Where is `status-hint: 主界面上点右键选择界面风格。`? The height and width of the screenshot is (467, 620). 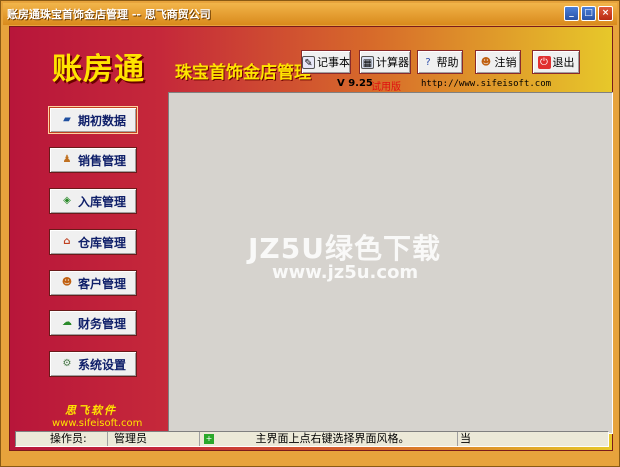
status-hint: 主界面上点右键选择界面风格。 is located at coordinates (332, 438).